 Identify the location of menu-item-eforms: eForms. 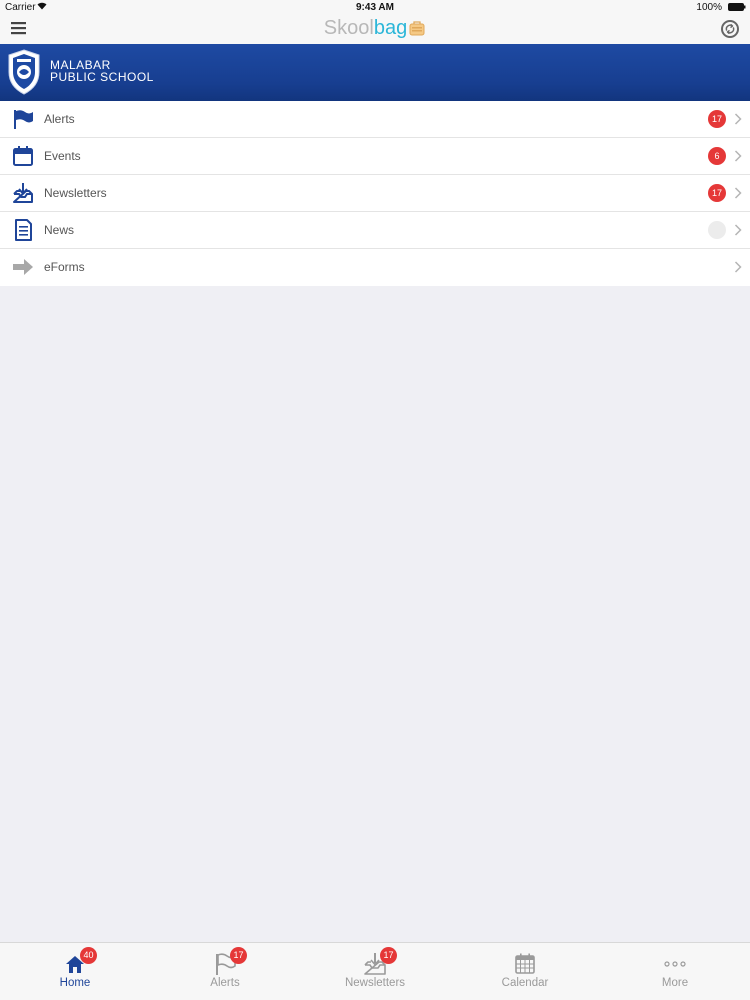
(375, 267).